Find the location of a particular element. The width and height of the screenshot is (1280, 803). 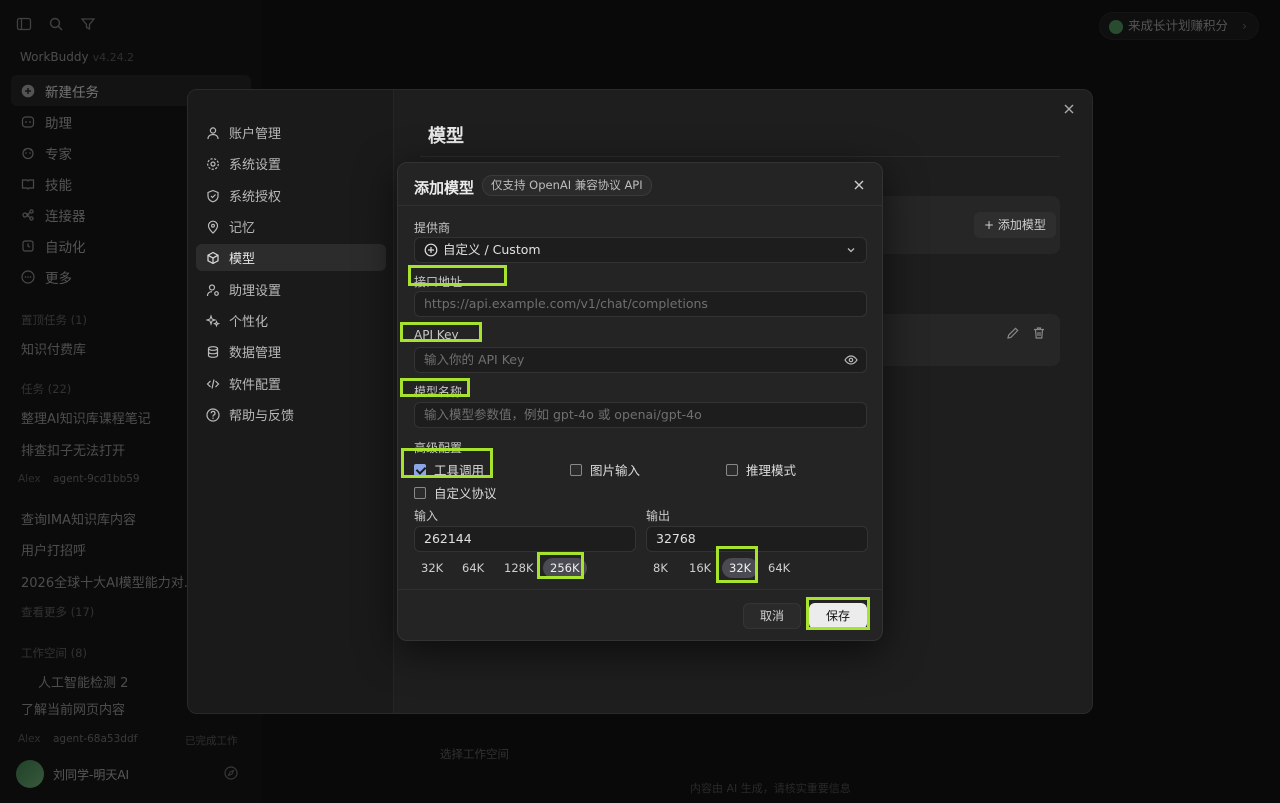

plus-circle-icon is located at coordinates (431, 250).